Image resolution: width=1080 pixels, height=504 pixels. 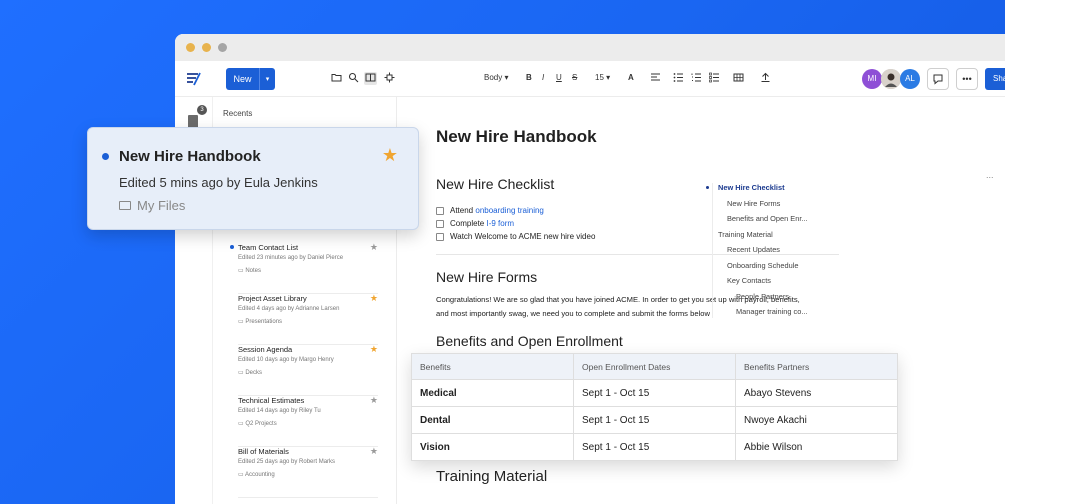 What do you see at coordinates (353, 78) in the screenshot?
I see `search-icon` at bounding box center [353, 78].